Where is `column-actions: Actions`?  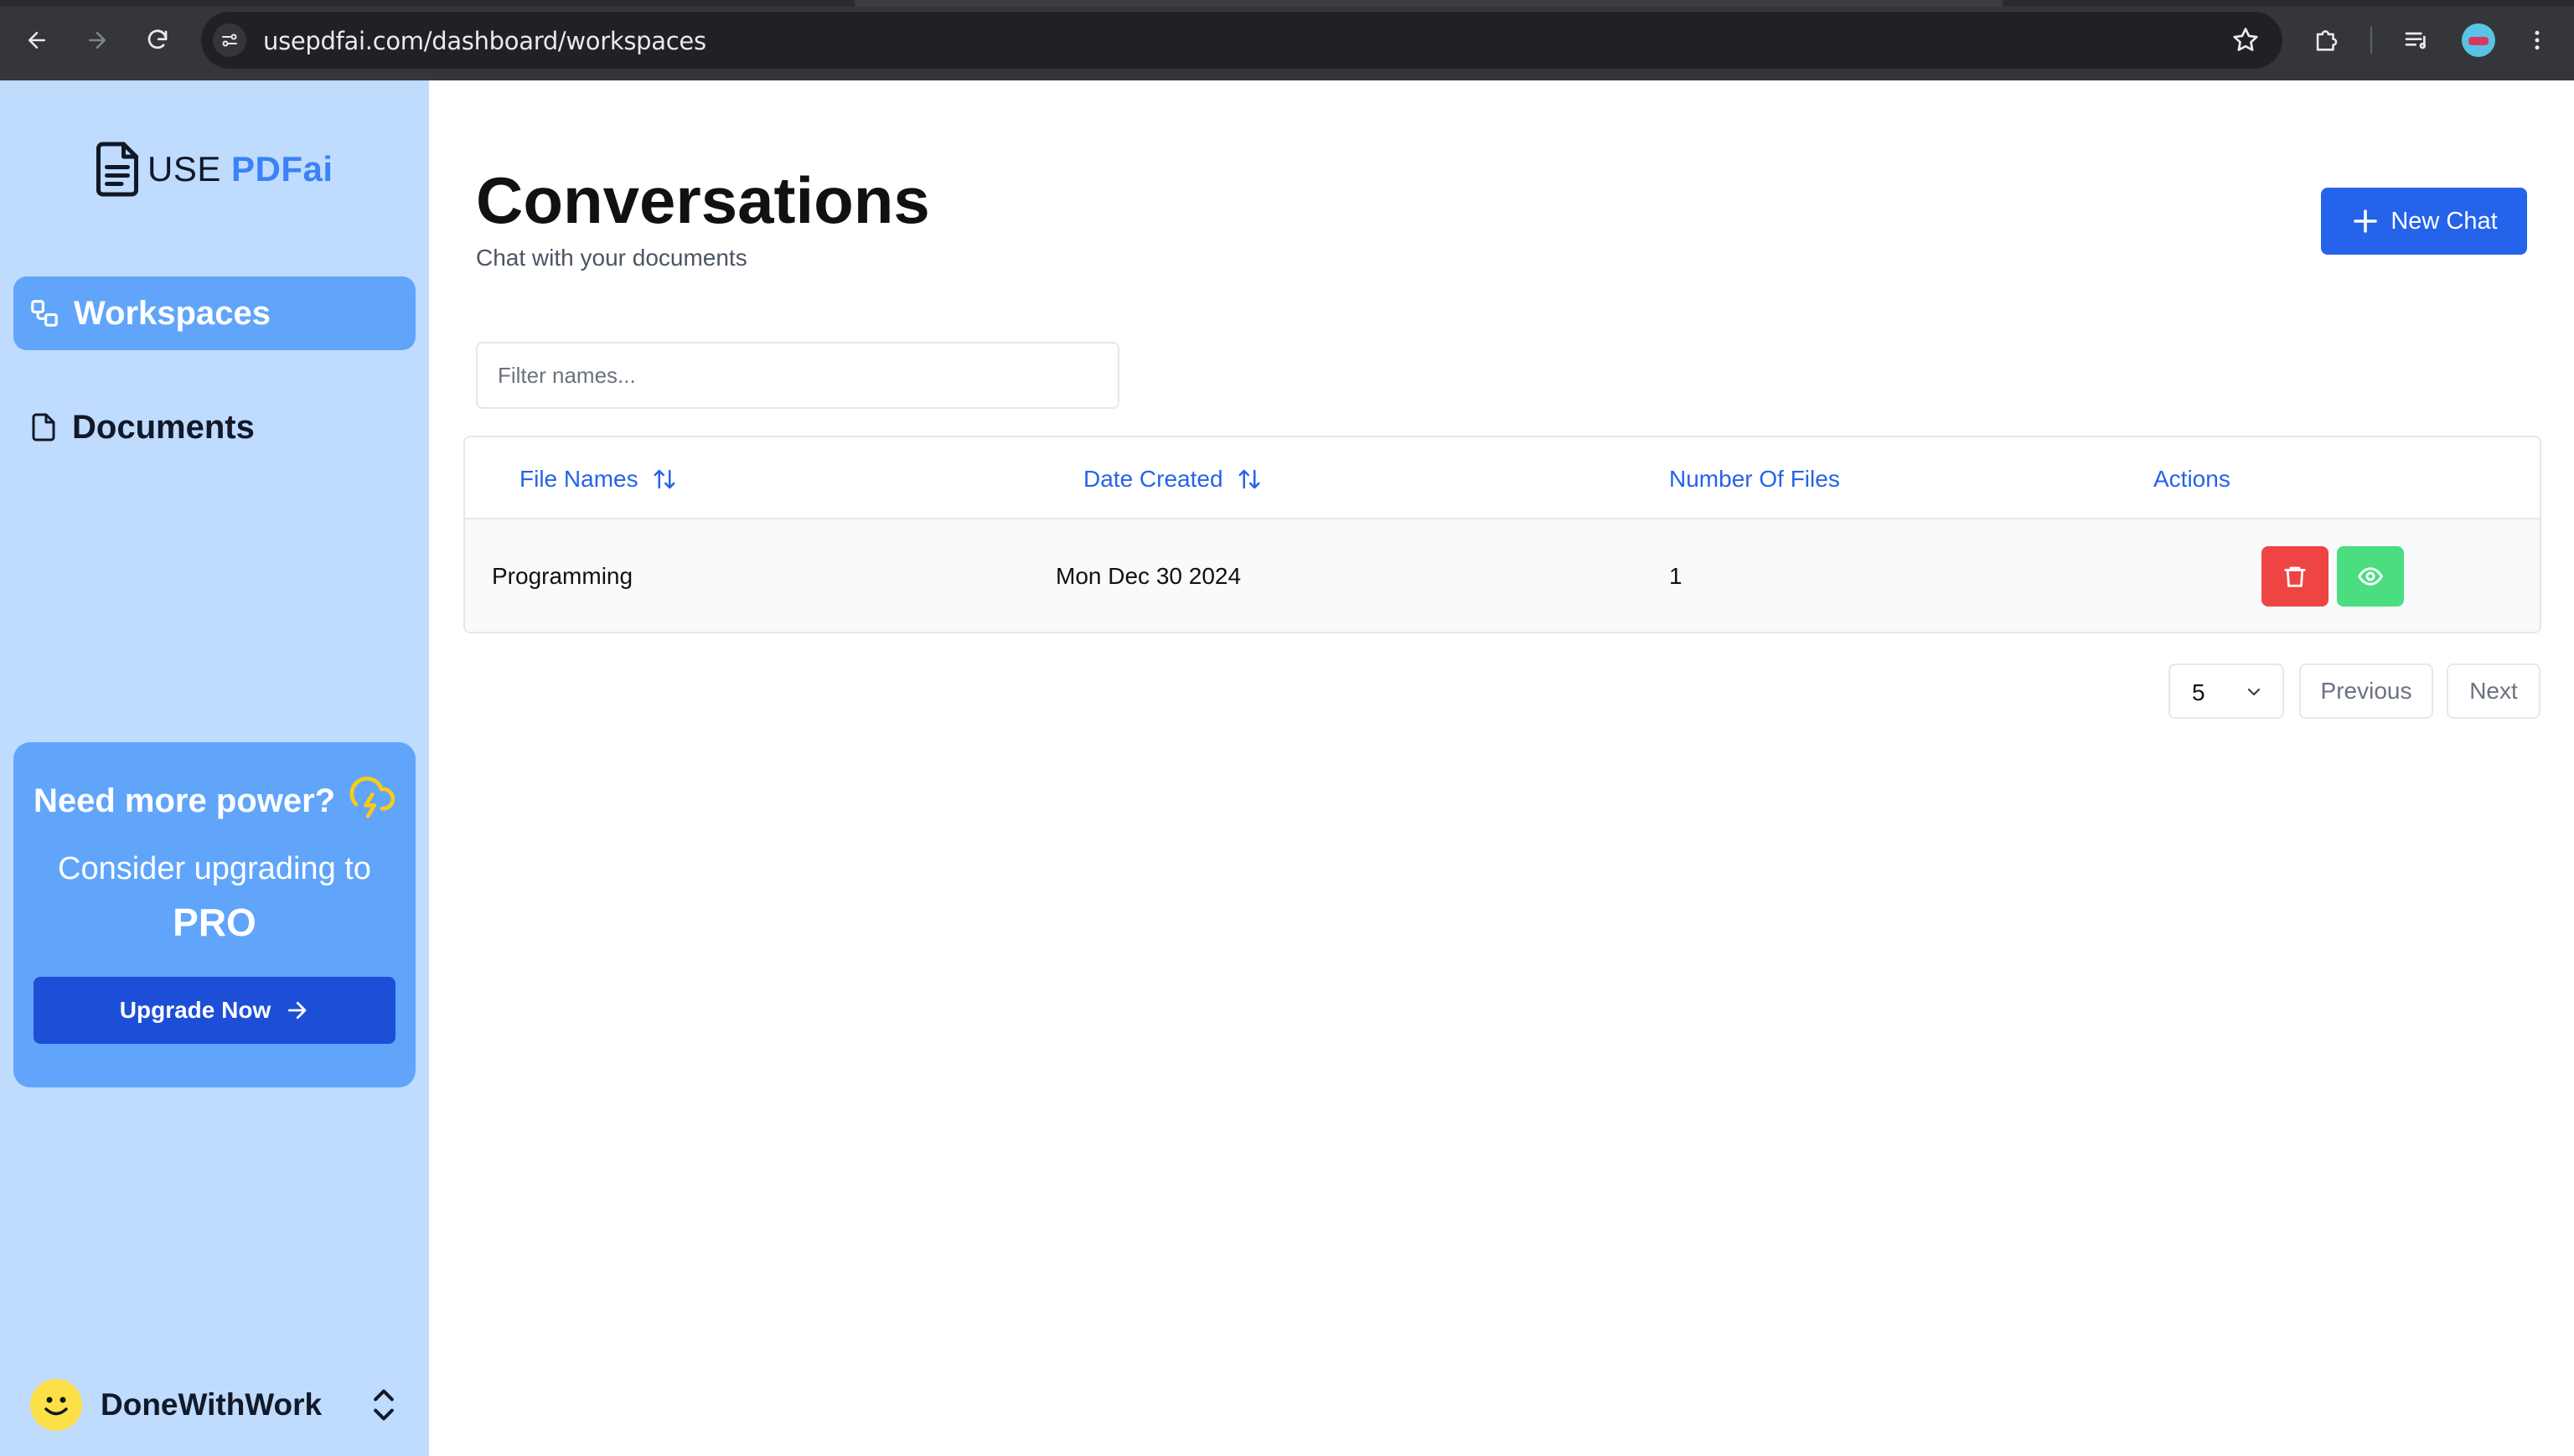
column-actions: Actions is located at coordinates (2191, 479).